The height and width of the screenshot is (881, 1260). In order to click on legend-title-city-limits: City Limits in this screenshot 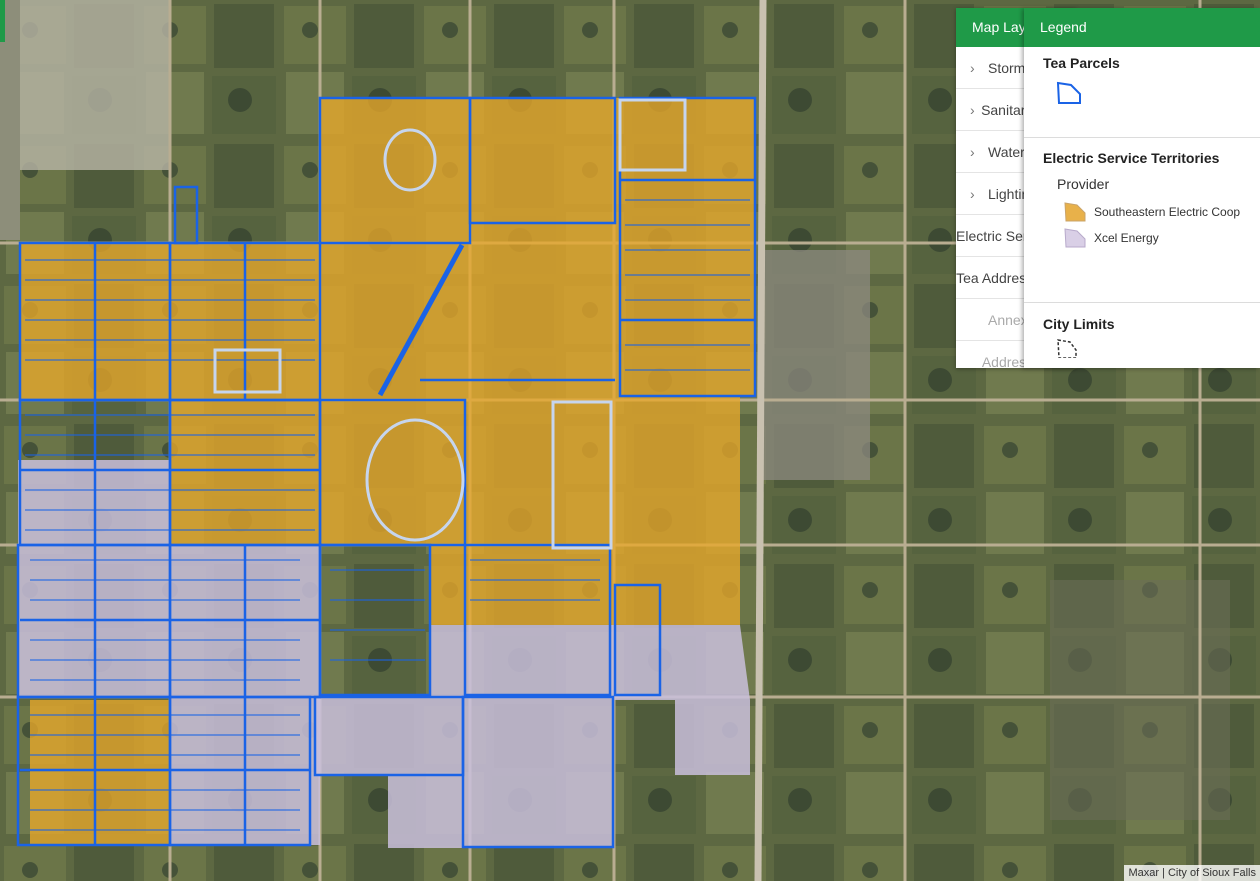, I will do `click(1079, 324)`.